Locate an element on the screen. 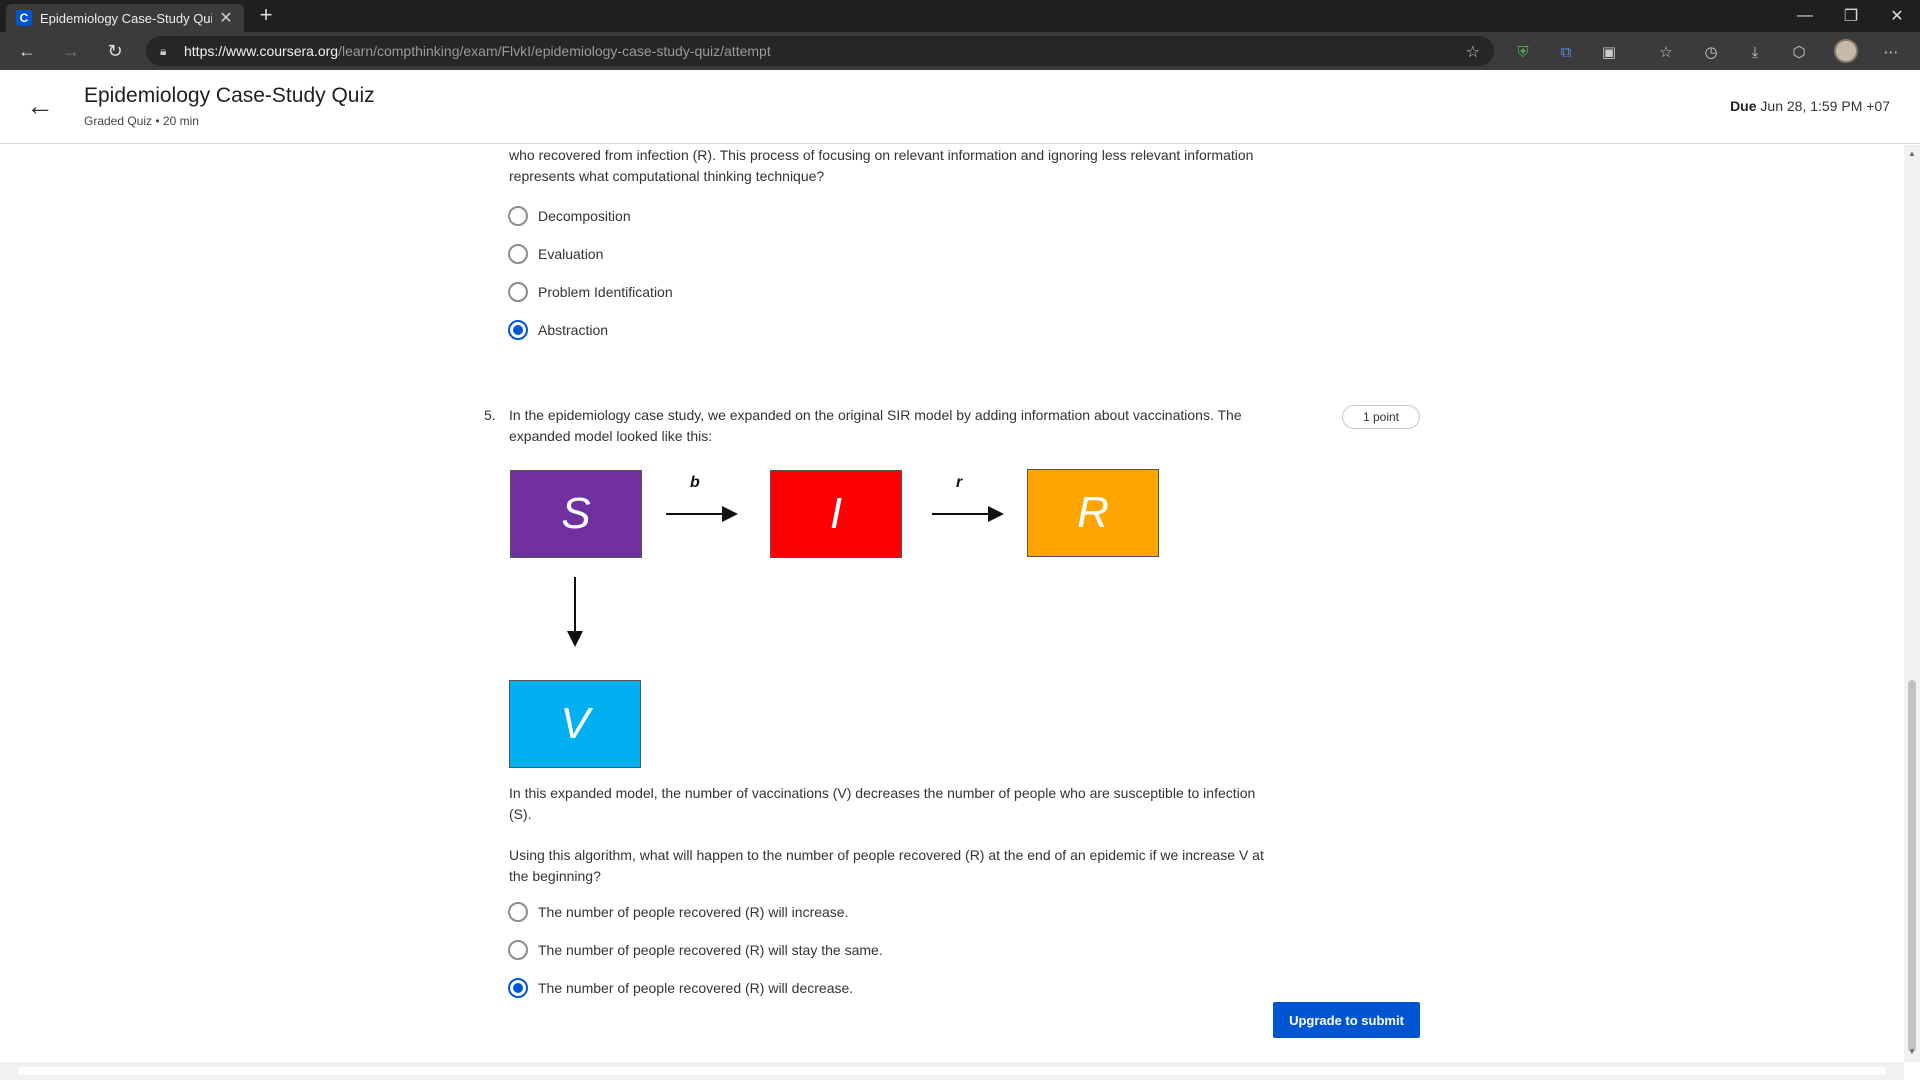 The image size is (1920, 1080). vertical-scrollbar: ▲ ▼ is located at coordinates (1912, 603).